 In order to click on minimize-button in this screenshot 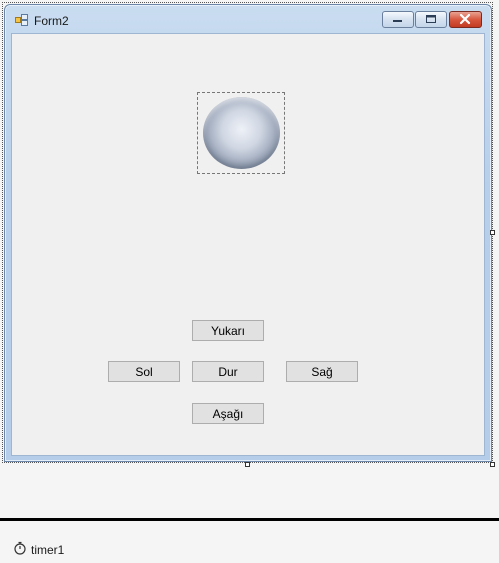, I will do `click(398, 19)`.